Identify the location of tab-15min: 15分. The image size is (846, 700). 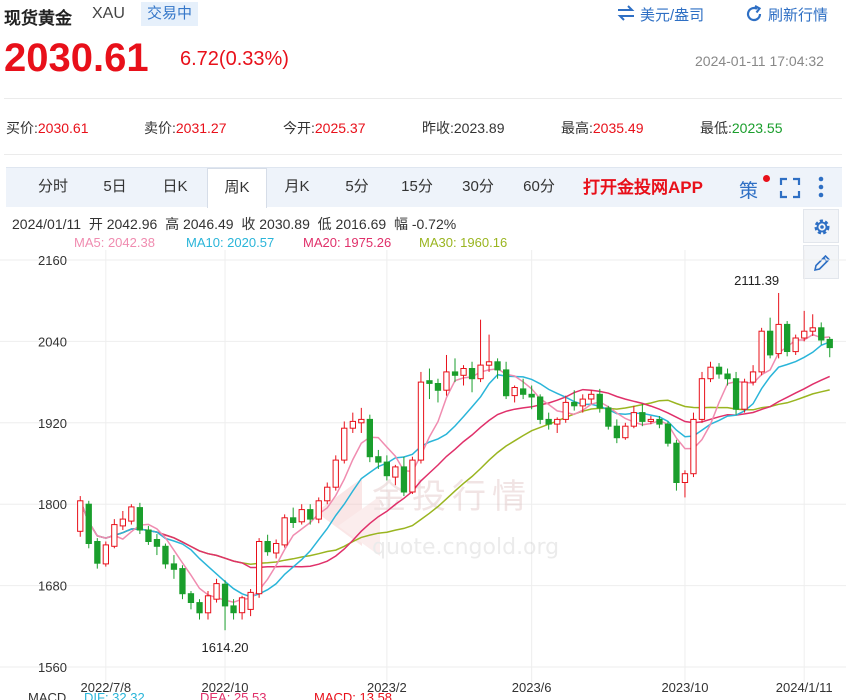
(417, 187).